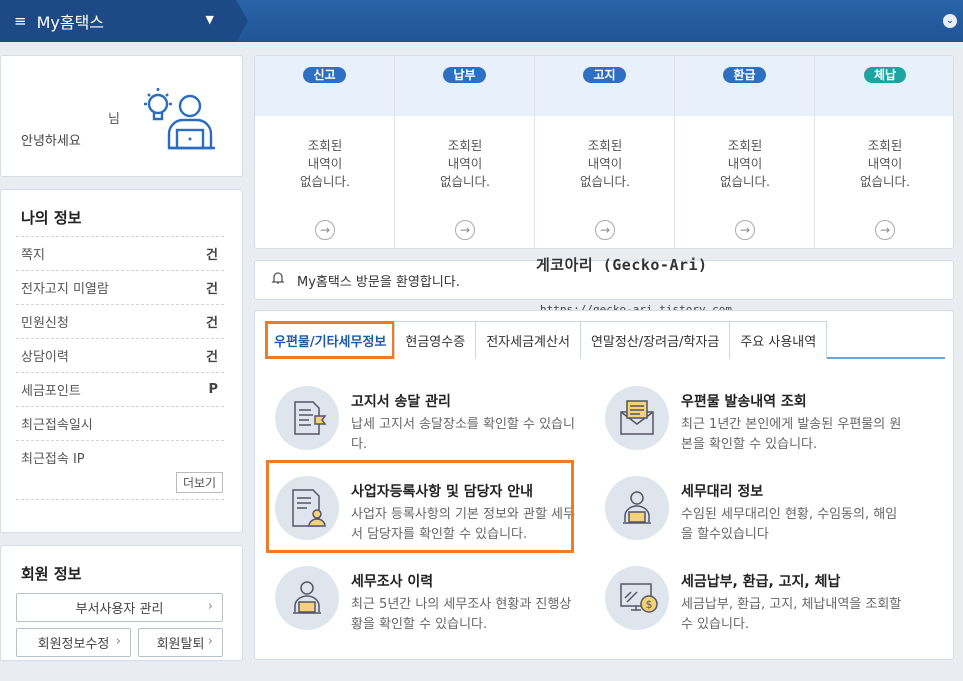  I want to click on item-label: 쪽지, so click(33, 255).